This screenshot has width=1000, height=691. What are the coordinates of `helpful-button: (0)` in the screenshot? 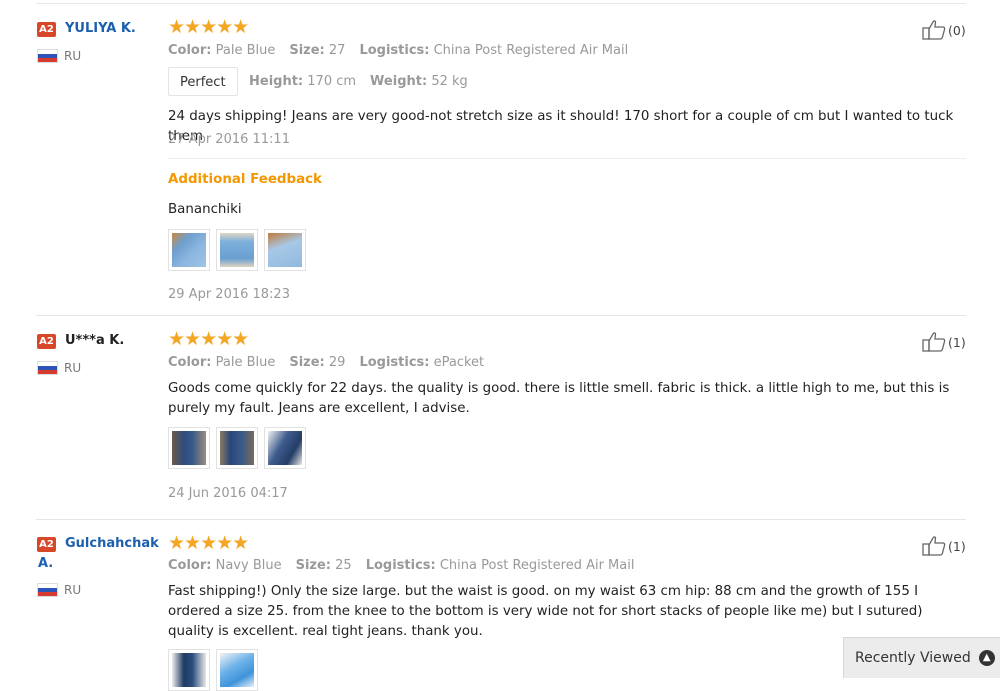 It's located at (944, 30).